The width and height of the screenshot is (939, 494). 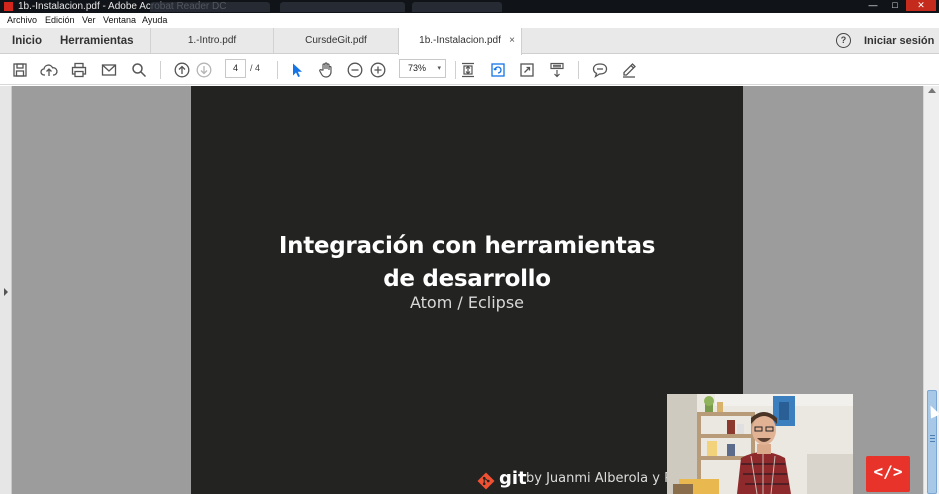 I want to click on zoom-select: 73% ▾, so click(x=422, y=68).